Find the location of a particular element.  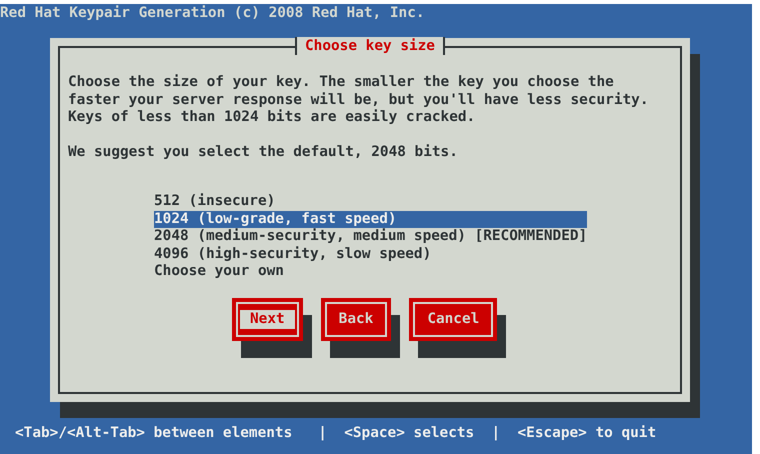

key-size-option: 1024 (low-grade, fast speed) is located at coordinates (370, 219).